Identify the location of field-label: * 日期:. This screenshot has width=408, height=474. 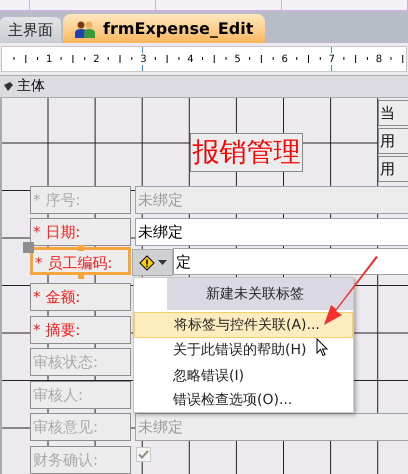
(80, 232).